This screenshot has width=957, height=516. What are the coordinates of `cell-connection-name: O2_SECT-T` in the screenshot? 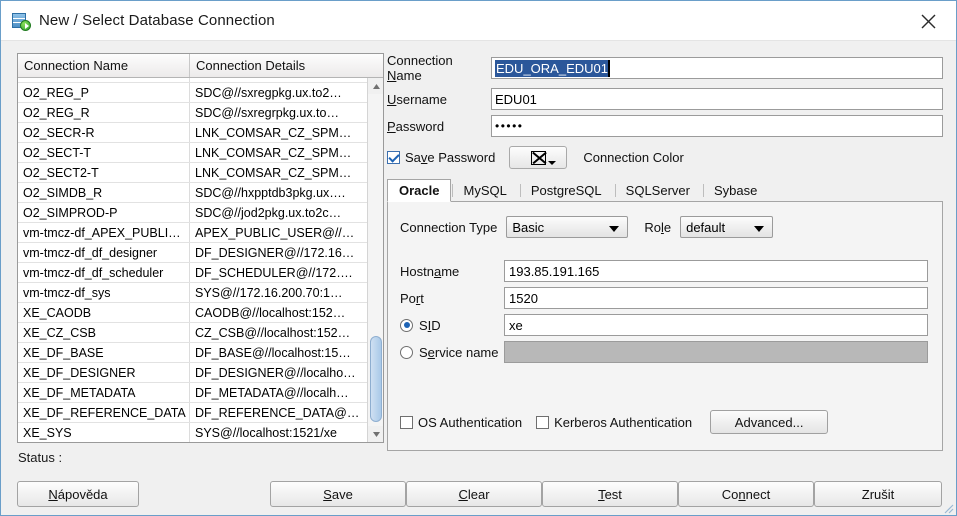 It's located at (104, 152).